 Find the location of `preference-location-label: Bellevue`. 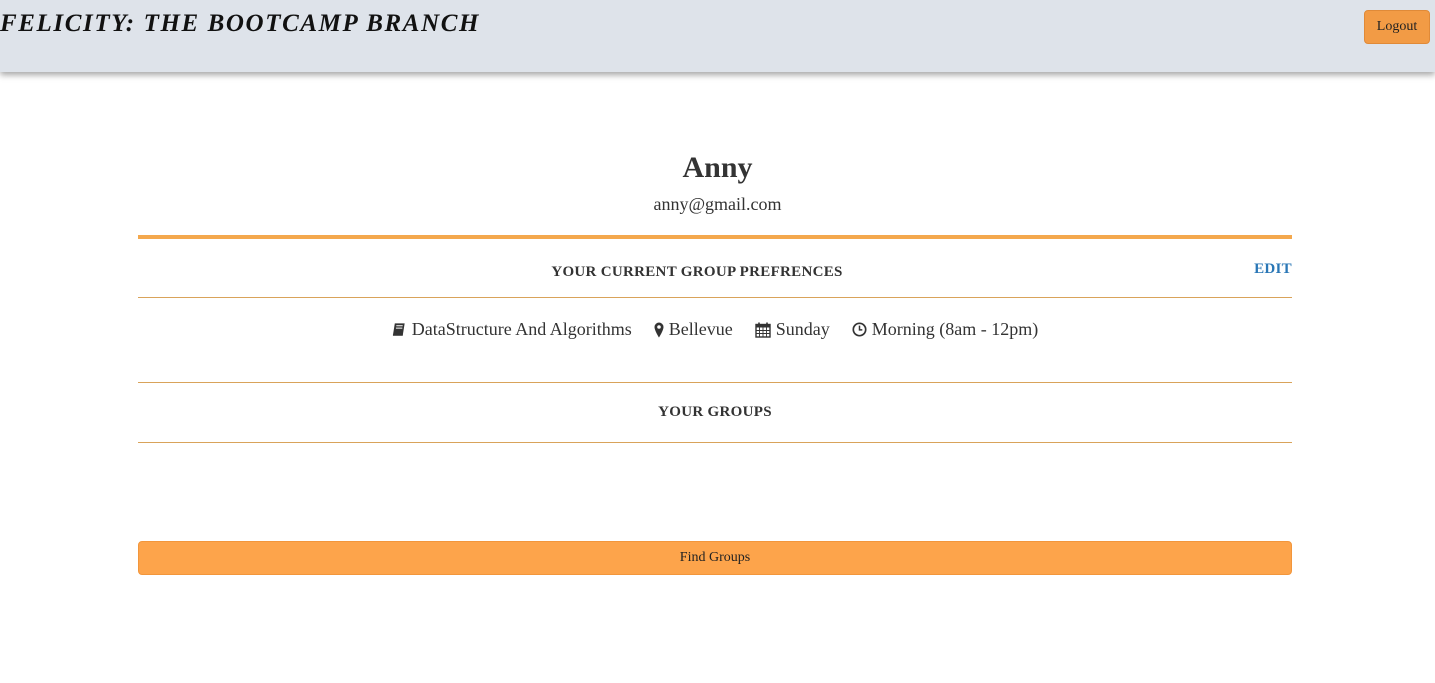

preference-location-label: Bellevue is located at coordinates (700, 329).